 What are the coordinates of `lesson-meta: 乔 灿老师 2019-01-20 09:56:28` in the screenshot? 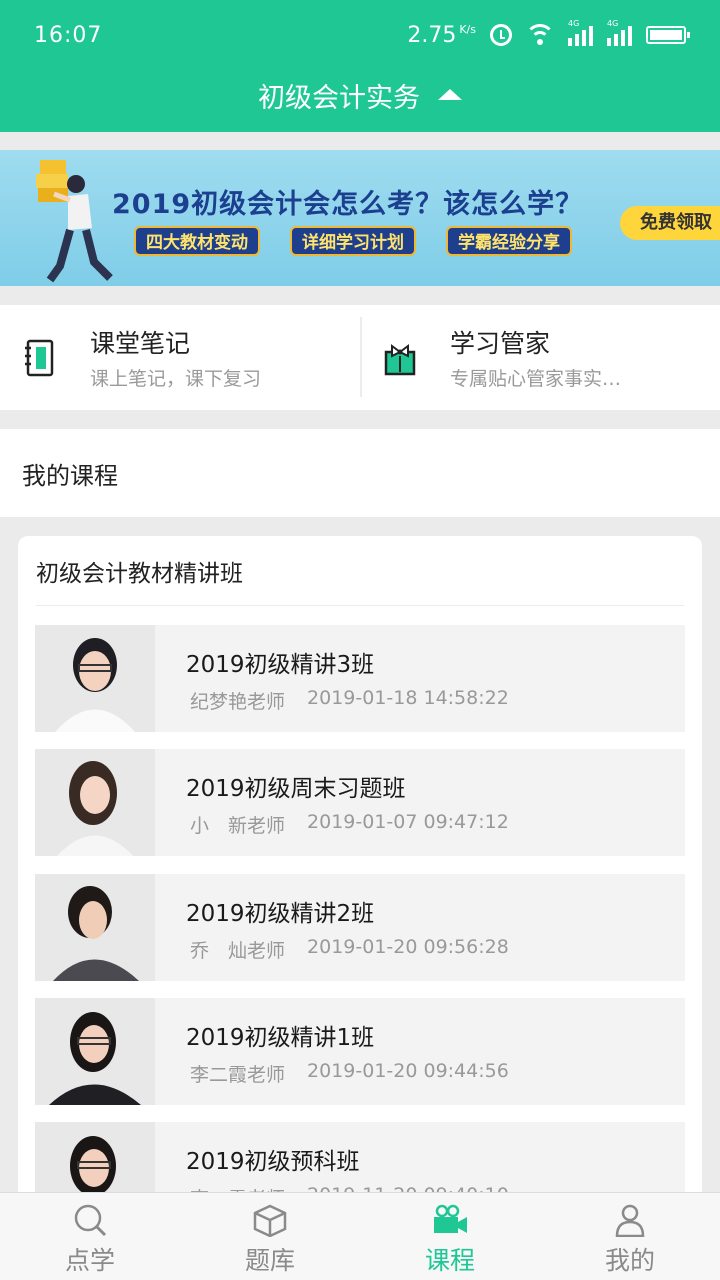 It's located at (349, 949).